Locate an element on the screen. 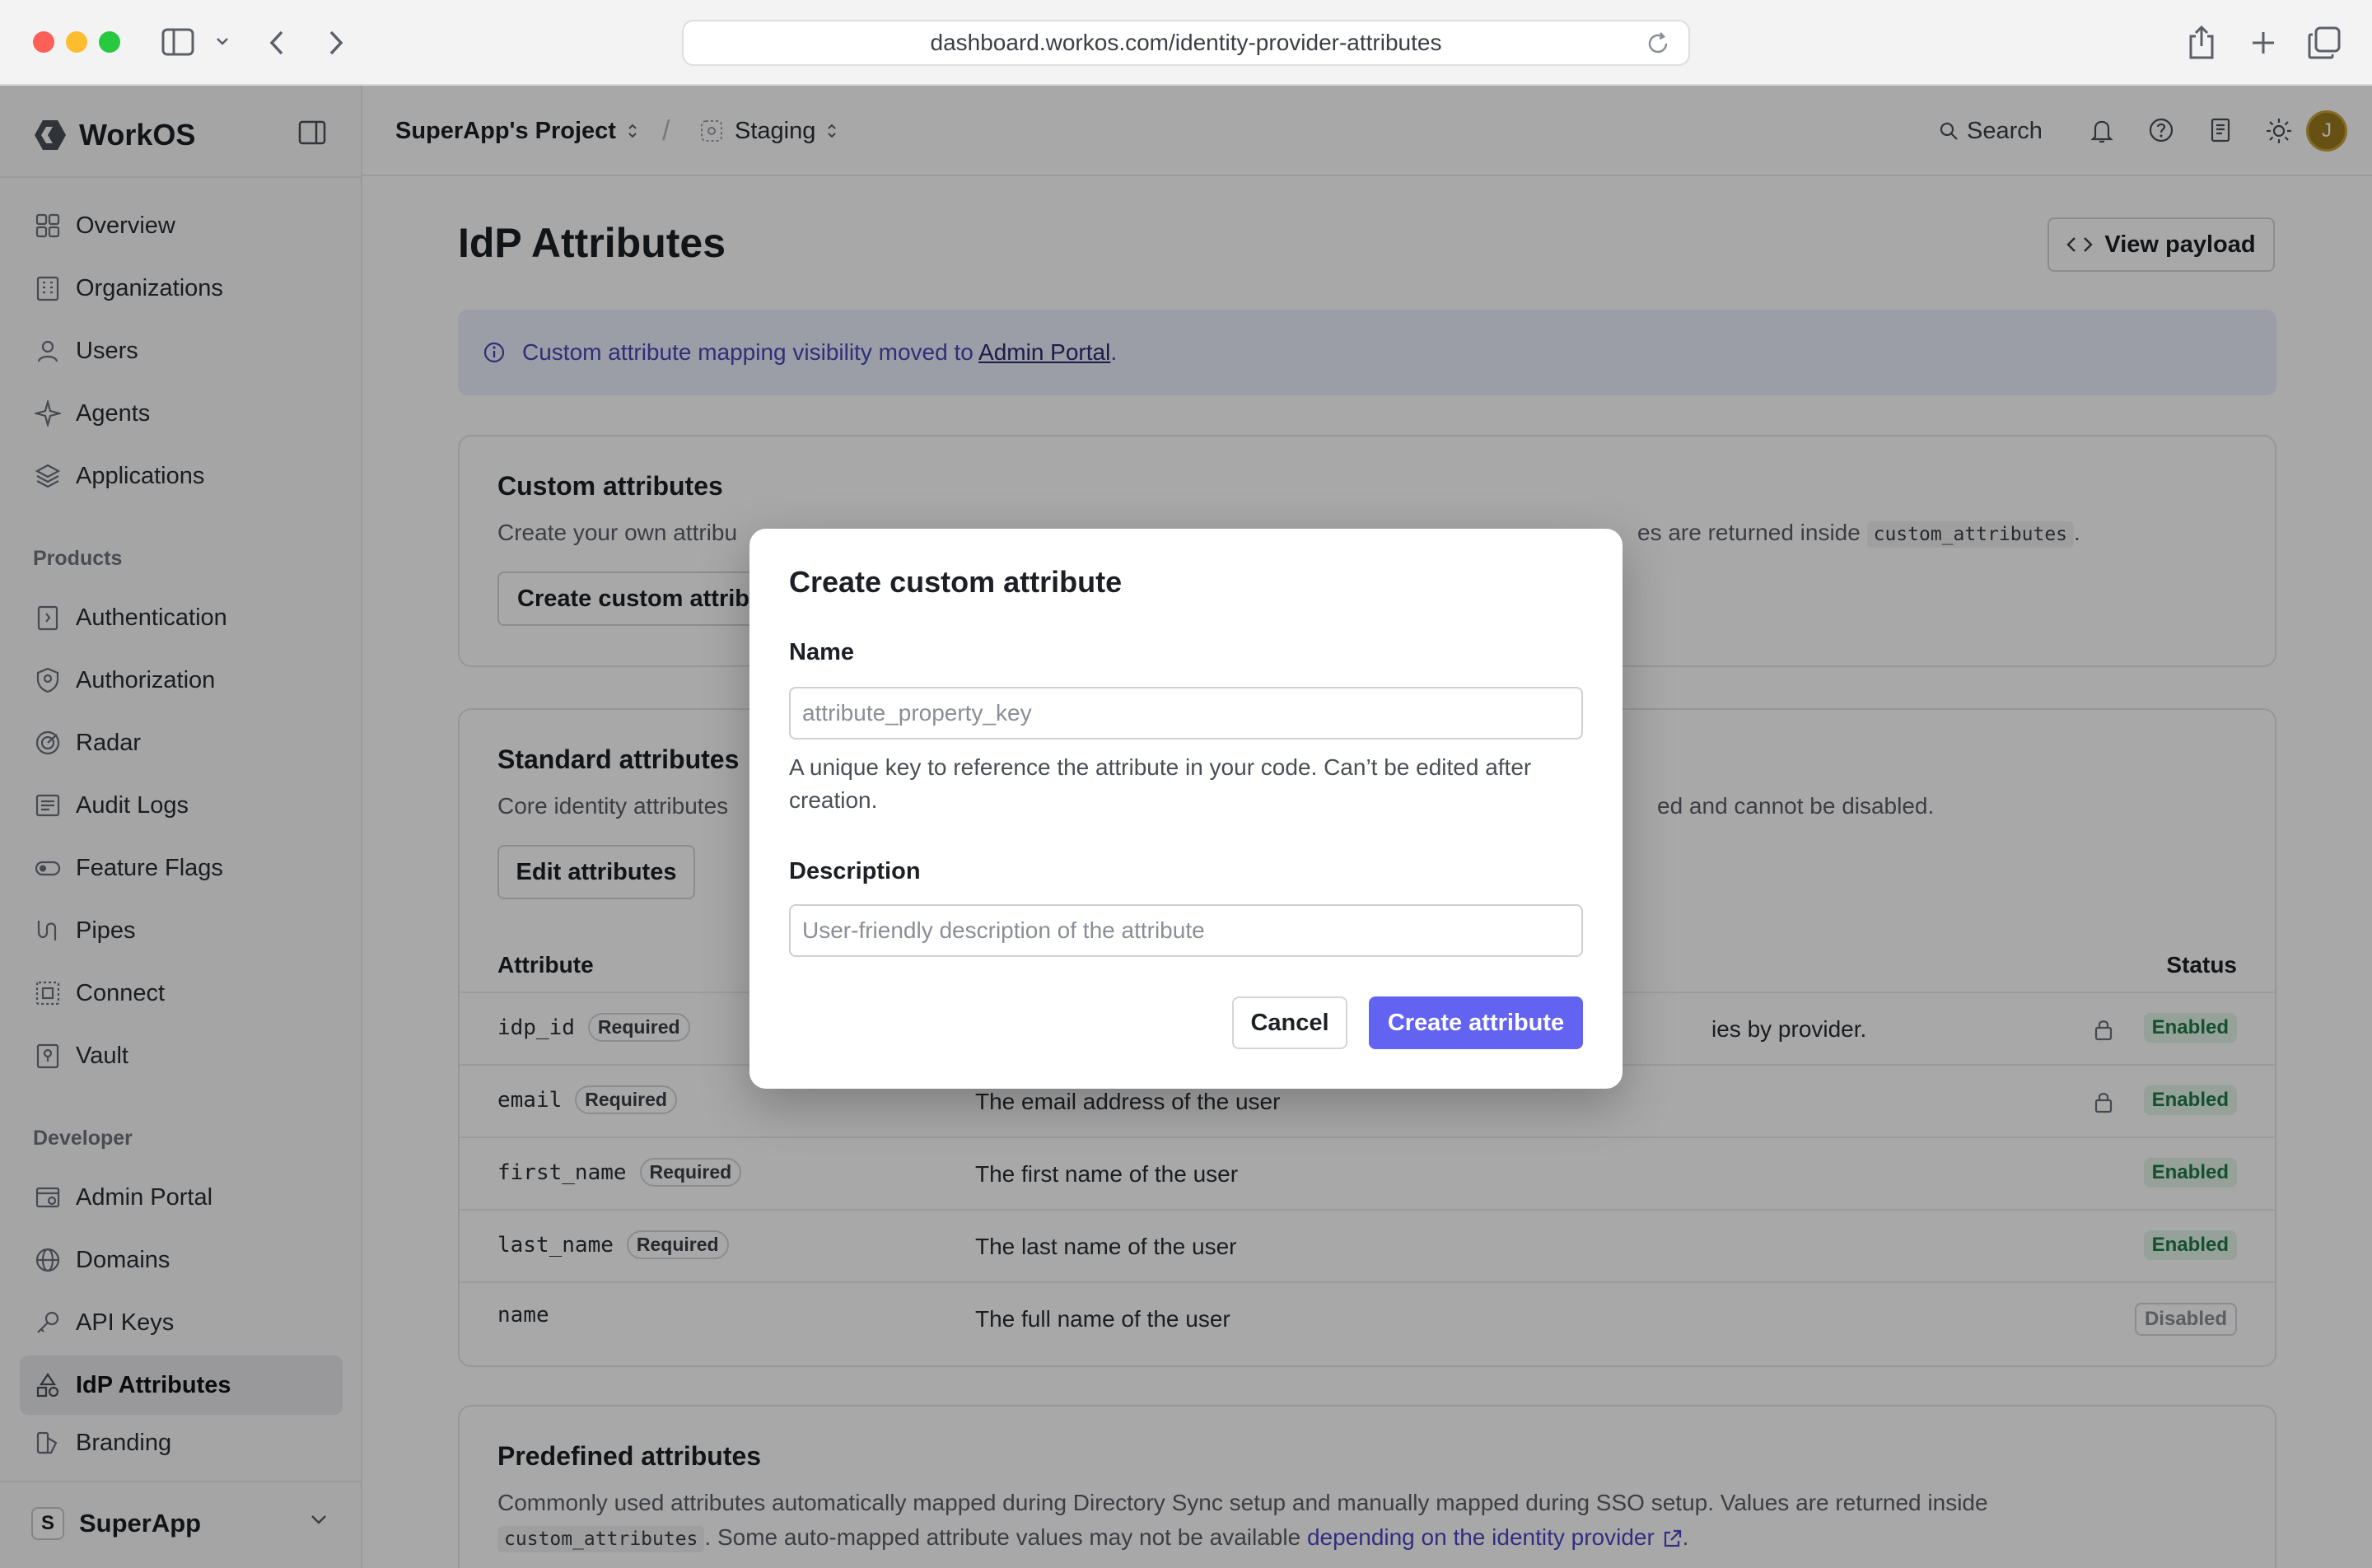  cancel-label: Cancel is located at coordinates (1289, 1022).